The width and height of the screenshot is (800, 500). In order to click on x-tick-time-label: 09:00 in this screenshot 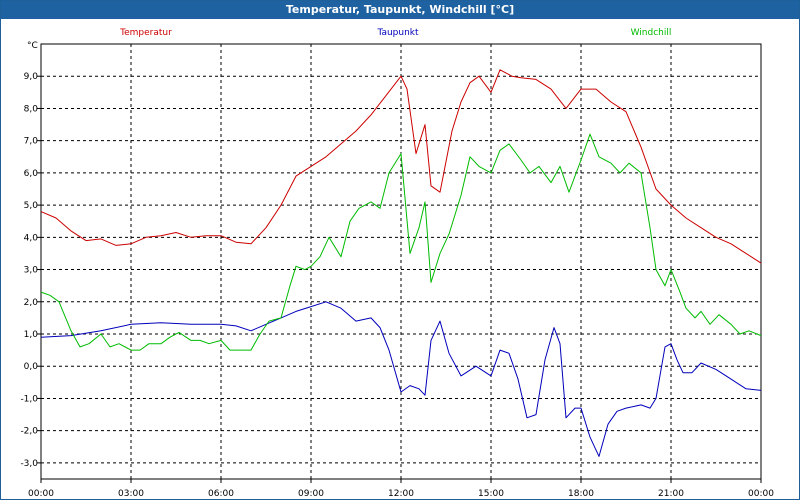, I will do `click(311, 494)`.